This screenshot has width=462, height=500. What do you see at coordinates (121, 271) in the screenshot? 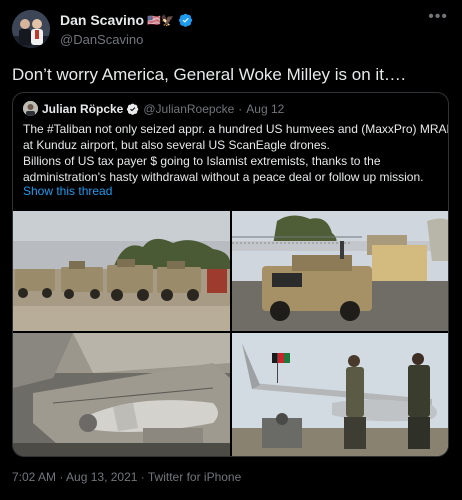
I see `photo-humvees-airfield` at bounding box center [121, 271].